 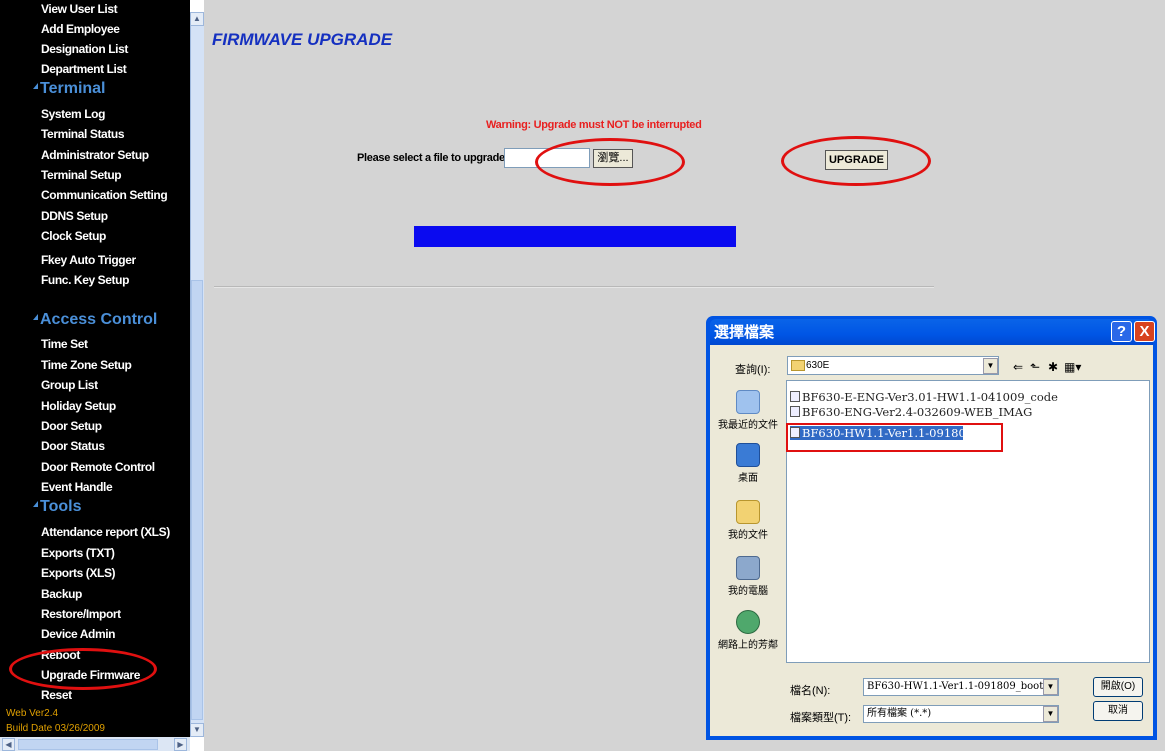 What do you see at coordinates (77, 487) in the screenshot?
I see `nav-event-handle: Event Handle` at bounding box center [77, 487].